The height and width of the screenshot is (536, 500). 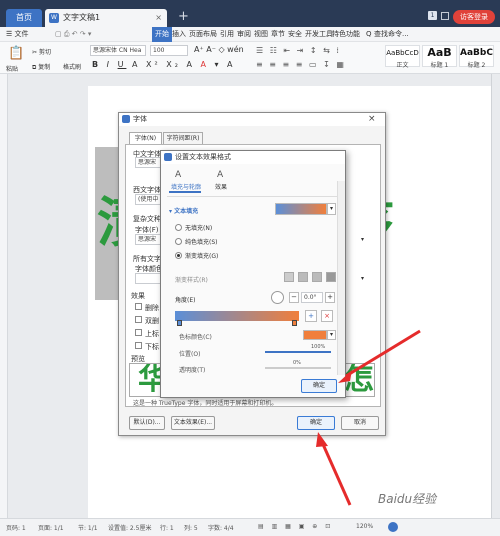 What do you see at coordinates (407, 499) in the screenshot?
I see `baidu-watermark: Baidu经验` at bounding box center [407, 499].